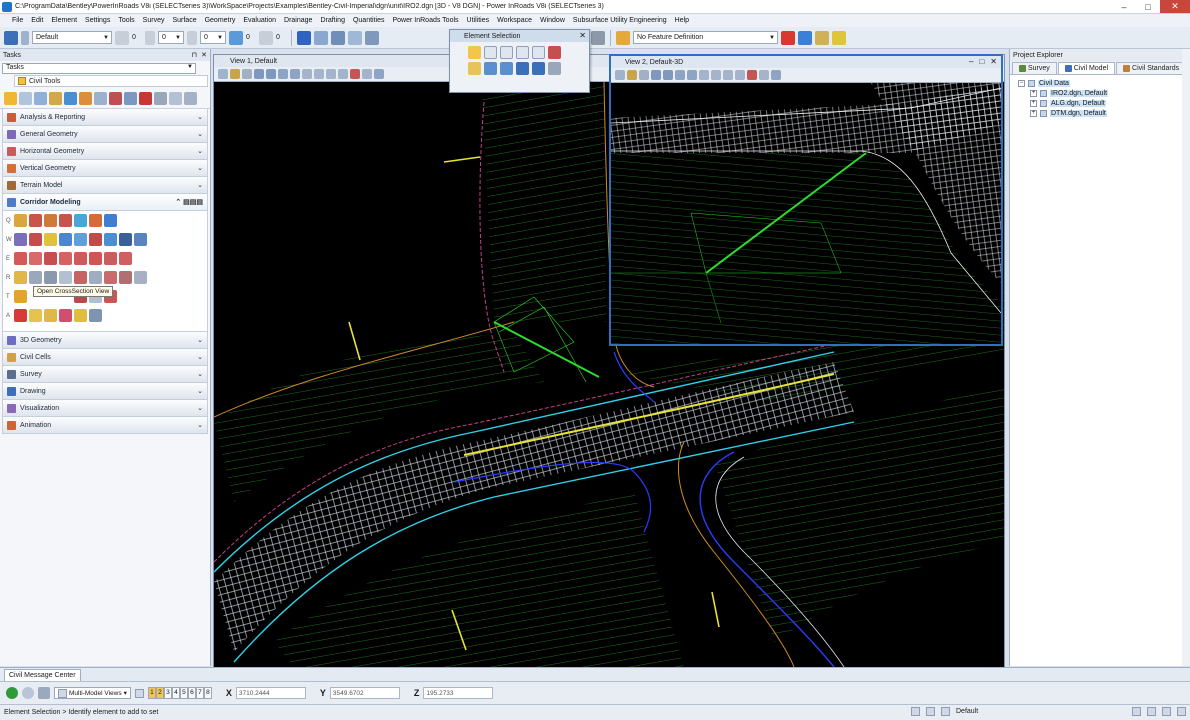 This screenshot has height=720, width=1190. I want to click on view-rotation-icon, so click(379, 74).